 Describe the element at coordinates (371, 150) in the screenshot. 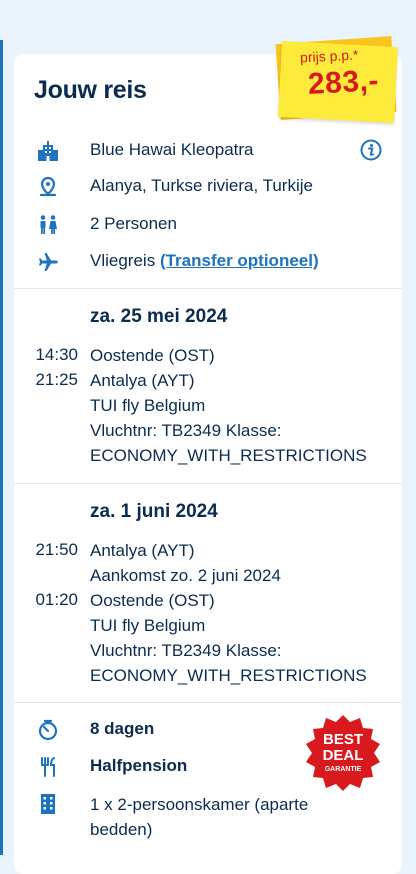

I see `info-icon` at that location.